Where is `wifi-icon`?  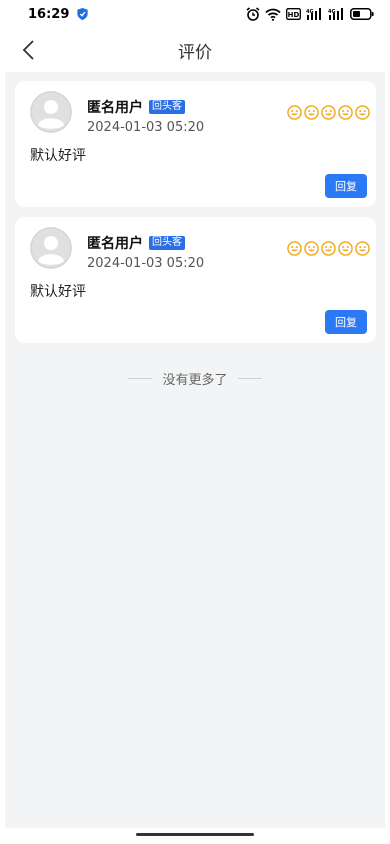
wifi-icon is located at coordinates (273, 14).